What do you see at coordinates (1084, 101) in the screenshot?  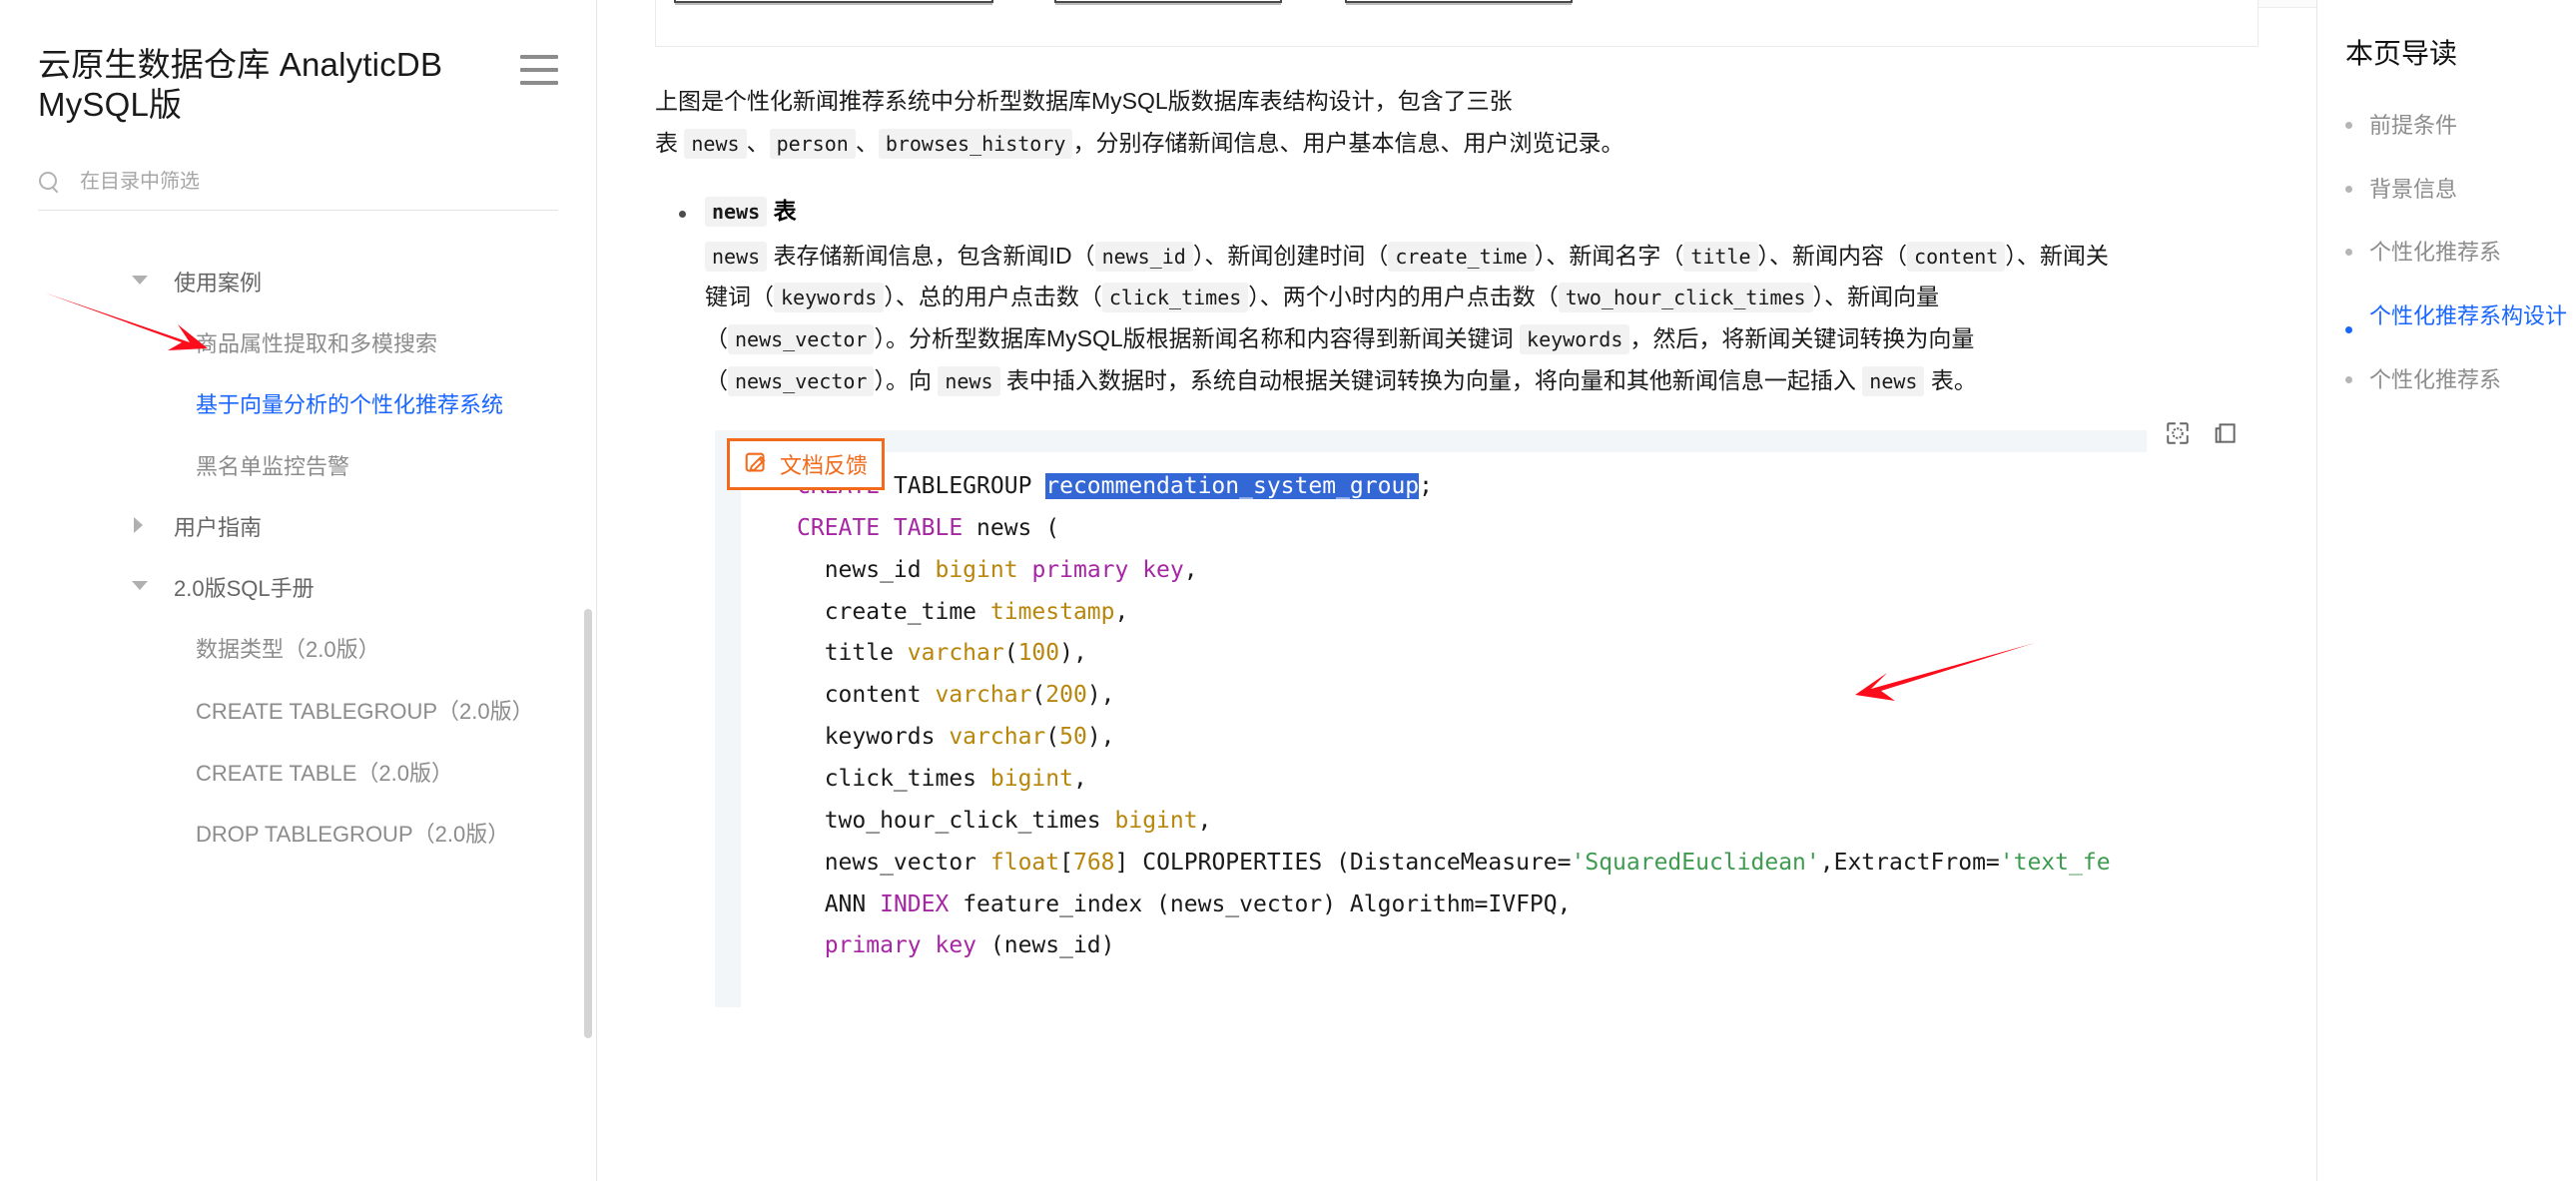 I see `intro-line-1: 上图是个性化新闻推荐系统中分析型数据库MySQL版数据库表结构设计，包含了三张` at bounding box center [1084, 101].